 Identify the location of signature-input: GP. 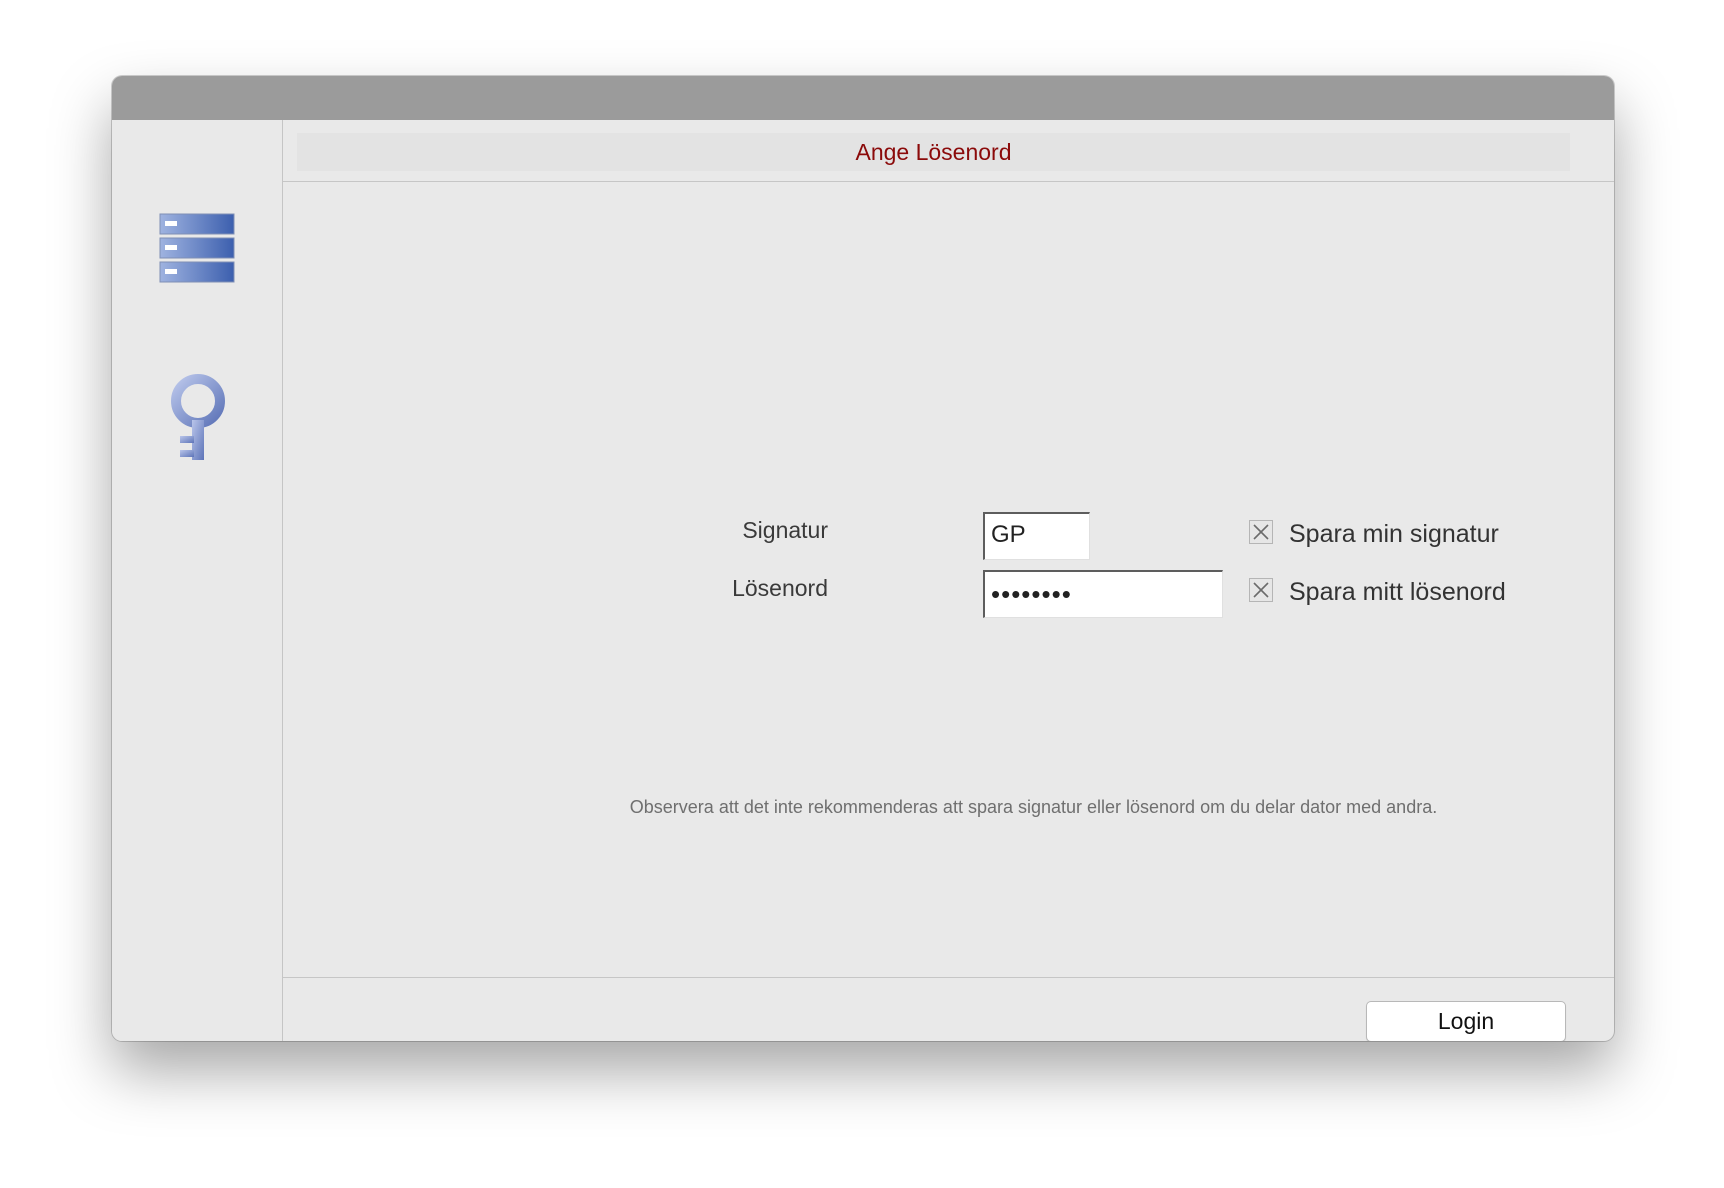
(1036, 536).